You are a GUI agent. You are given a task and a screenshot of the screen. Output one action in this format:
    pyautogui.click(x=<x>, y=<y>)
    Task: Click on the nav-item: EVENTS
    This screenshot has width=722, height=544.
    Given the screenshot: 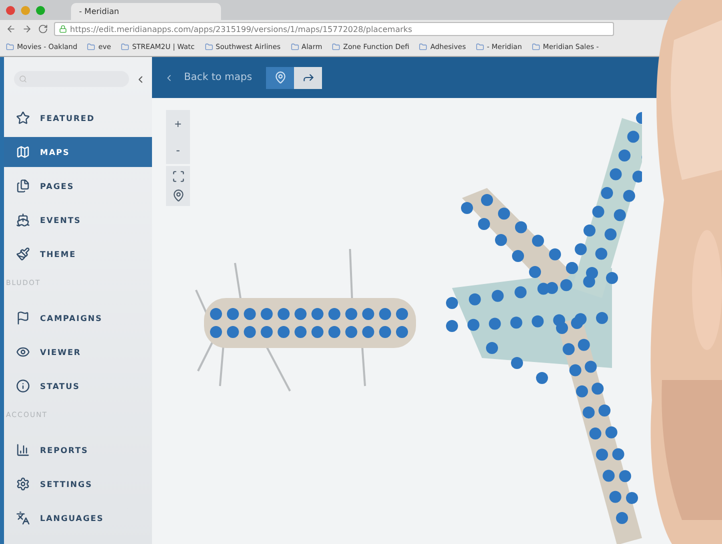 What is the action you would take?
    pyautogui.click(x=78, y=220)
    